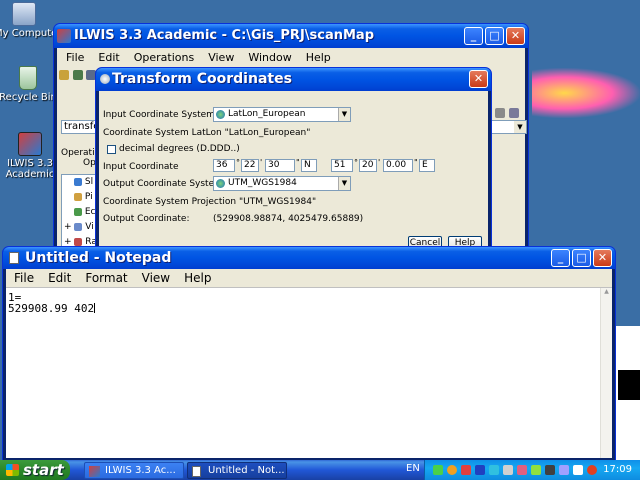 The image size is (640, 480). I want to click on desktop-icon-label: ILWIS 3.3 Academic, so click(30, 169).